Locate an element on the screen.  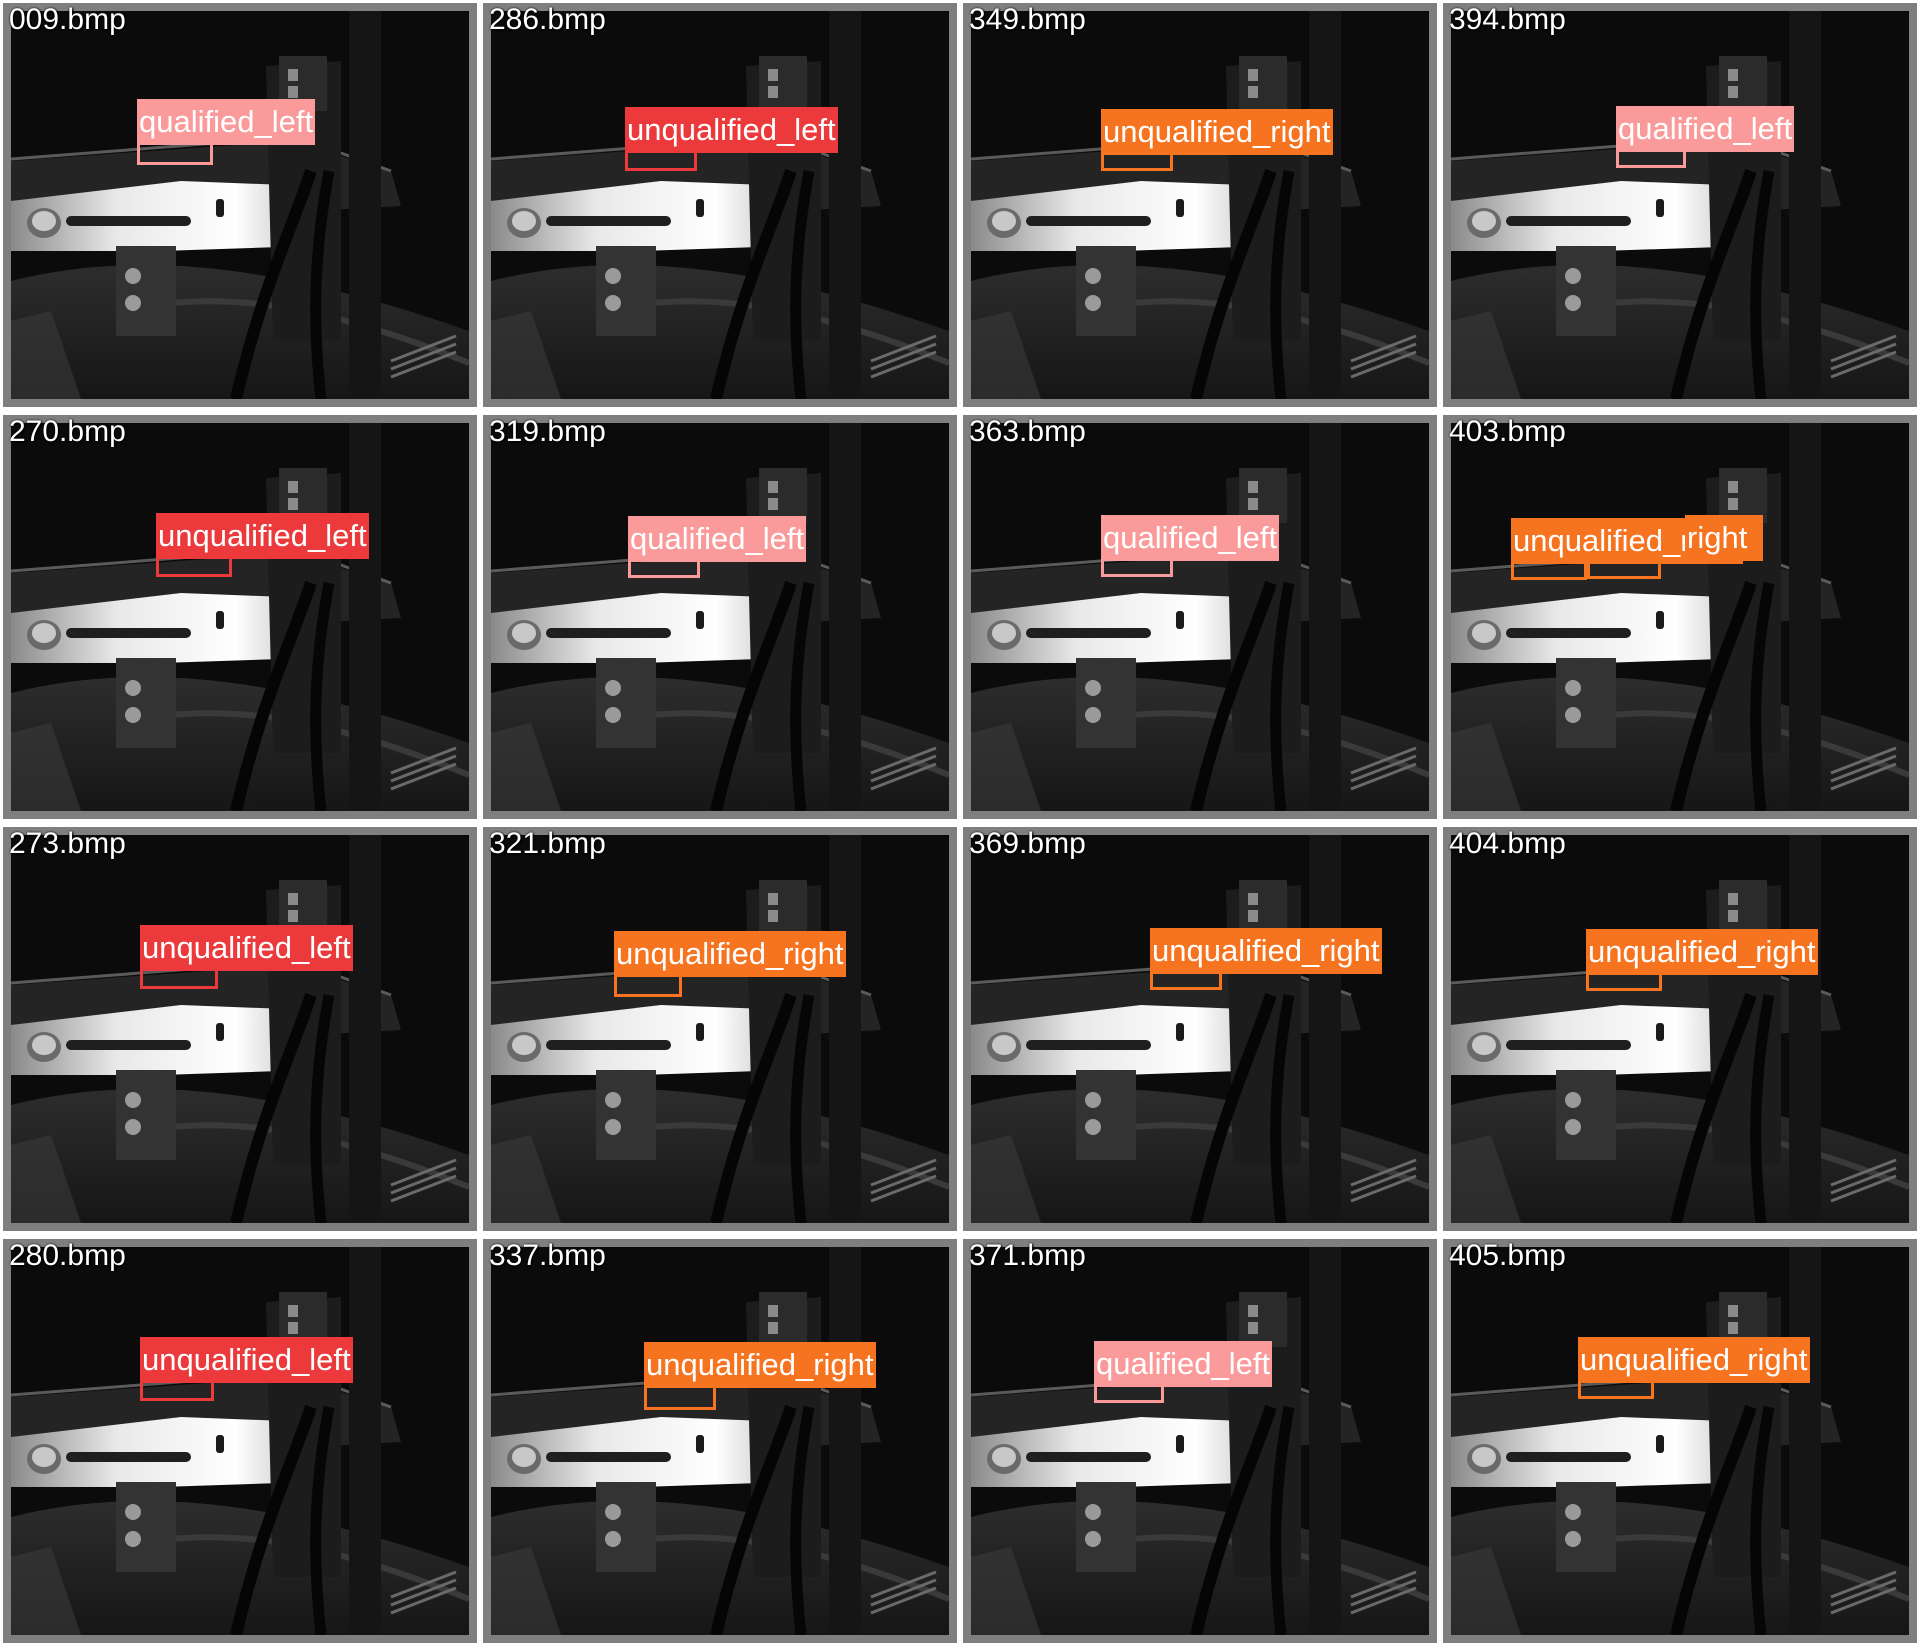
image-tile: 009.bmp qualified_left is located at coordinates (240, 205).